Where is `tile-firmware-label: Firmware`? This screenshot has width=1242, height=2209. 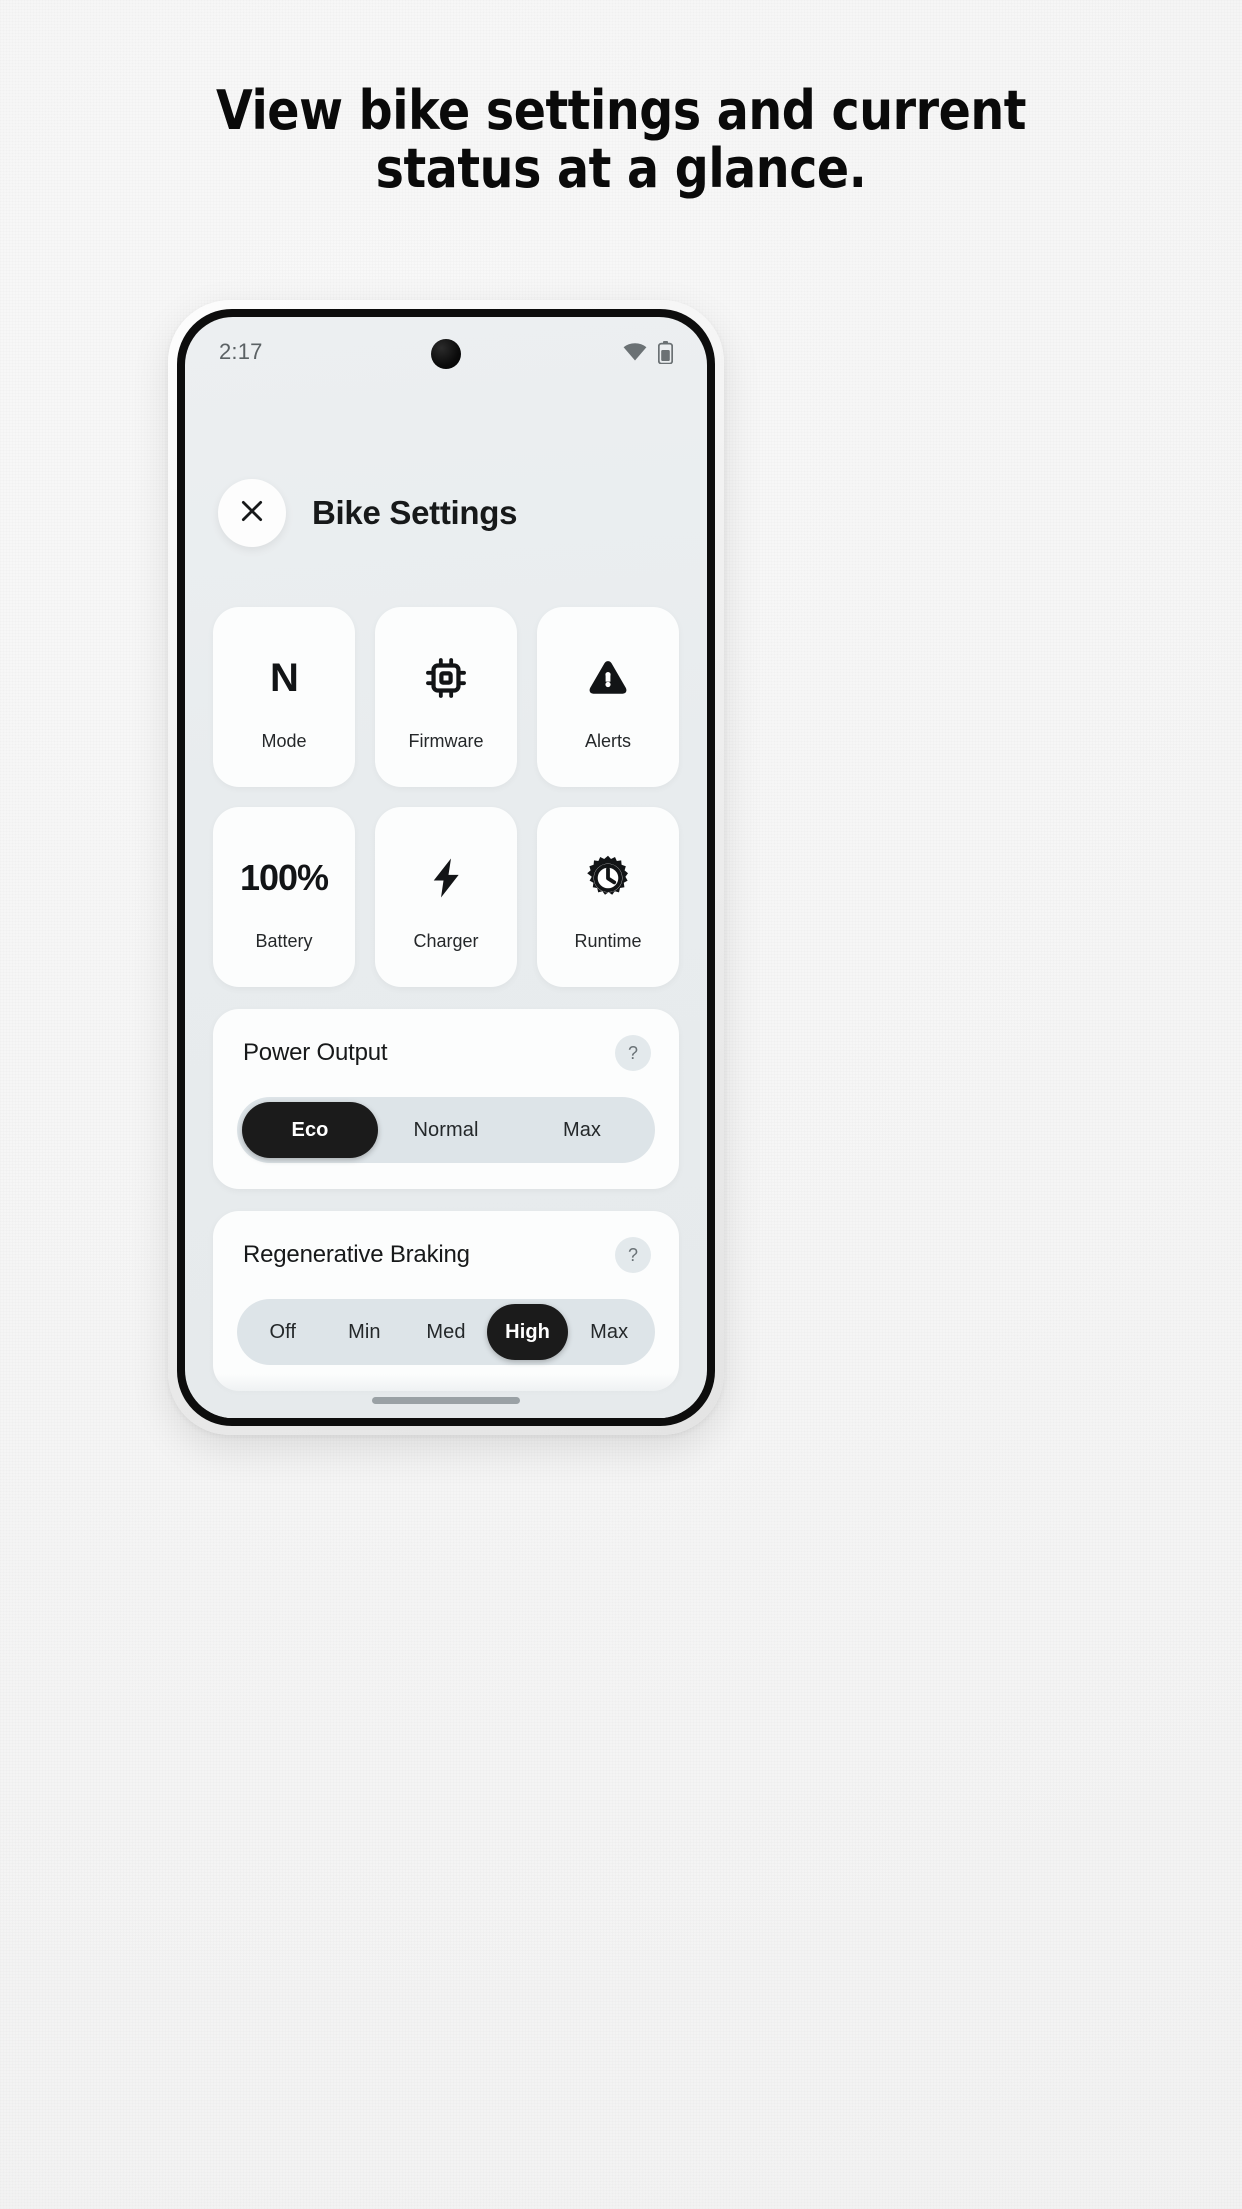
tile-firmware-label: Firmware is located at coordinates (446, 740).